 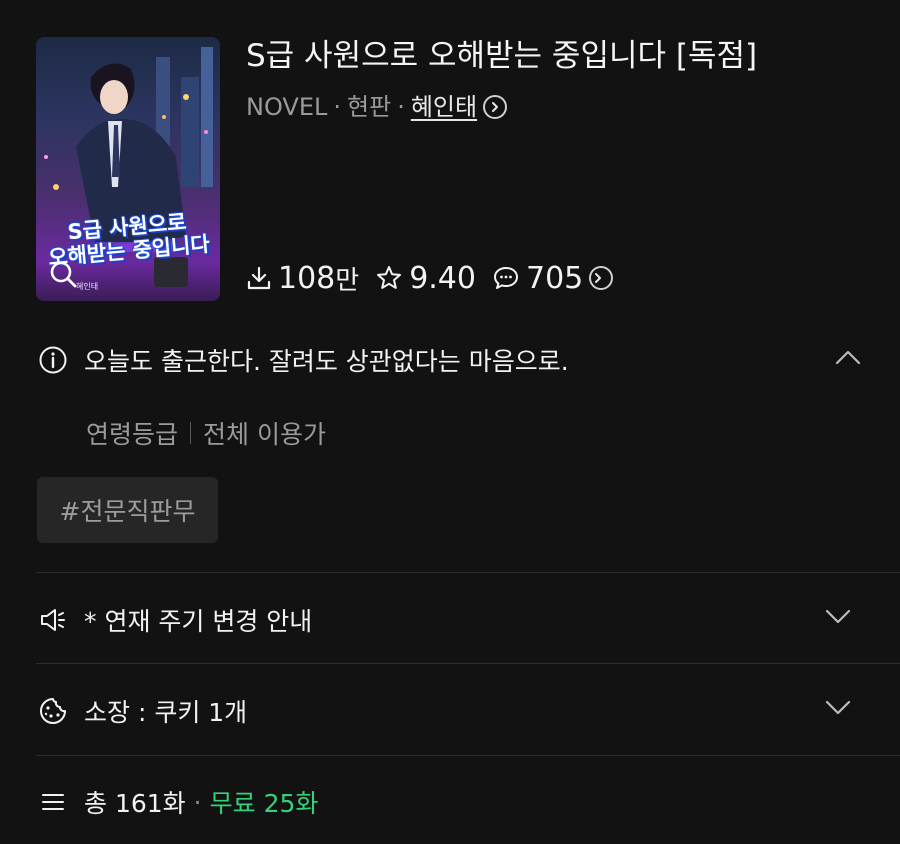 I want to click on info-icon, so click(x=53, y=360).